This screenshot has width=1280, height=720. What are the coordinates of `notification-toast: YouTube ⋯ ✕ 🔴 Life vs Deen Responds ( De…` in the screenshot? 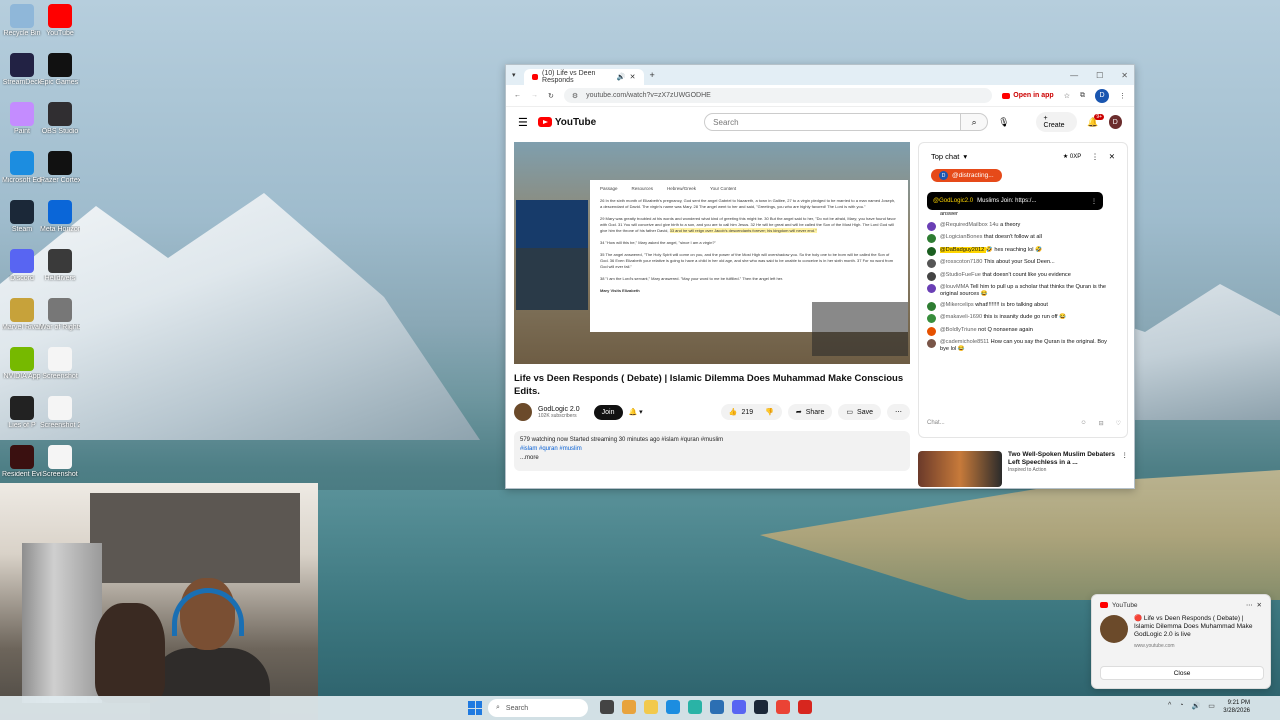 It's located at (1181, 641).